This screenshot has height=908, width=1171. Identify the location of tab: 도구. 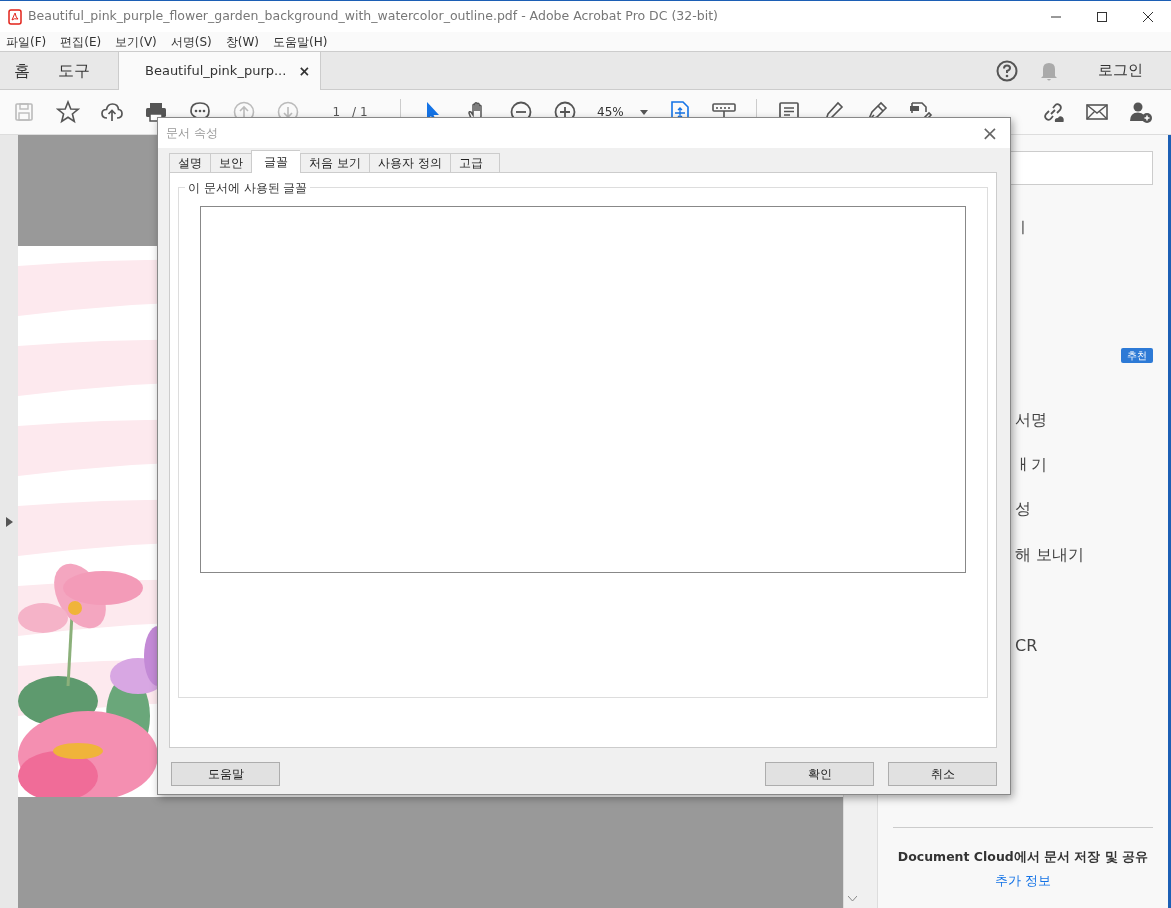
(74, 70).